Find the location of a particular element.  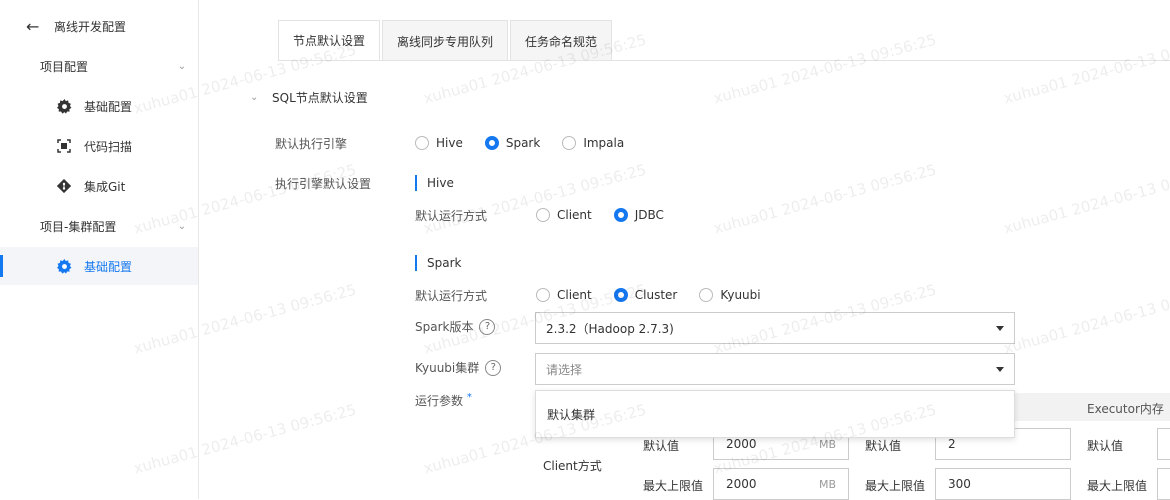

scan-icon is located at coordinates (64, 146).